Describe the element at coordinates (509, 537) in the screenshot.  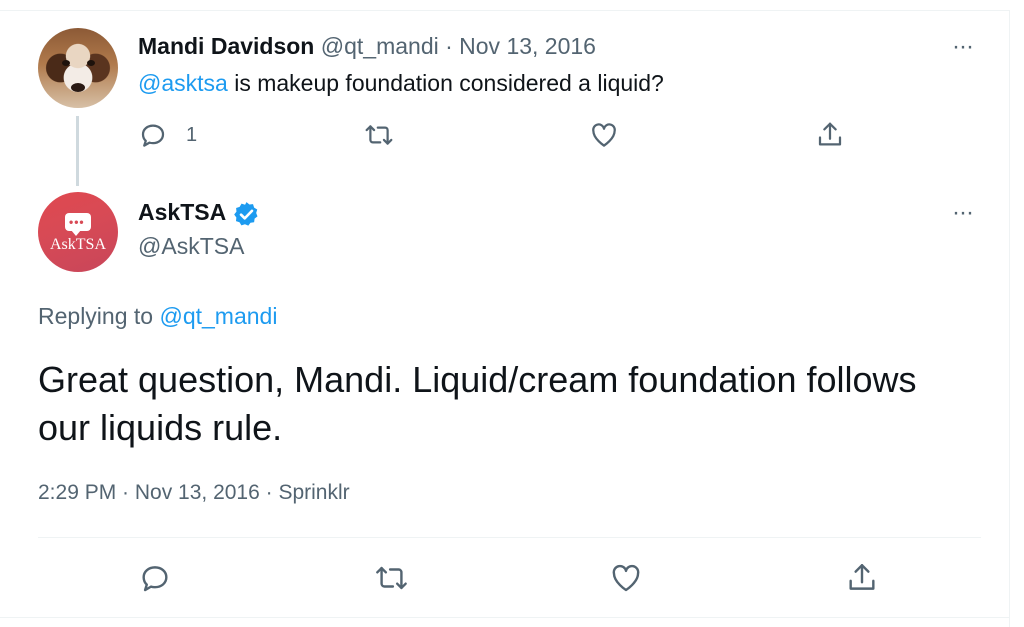
I see `actions-divider` at that location.